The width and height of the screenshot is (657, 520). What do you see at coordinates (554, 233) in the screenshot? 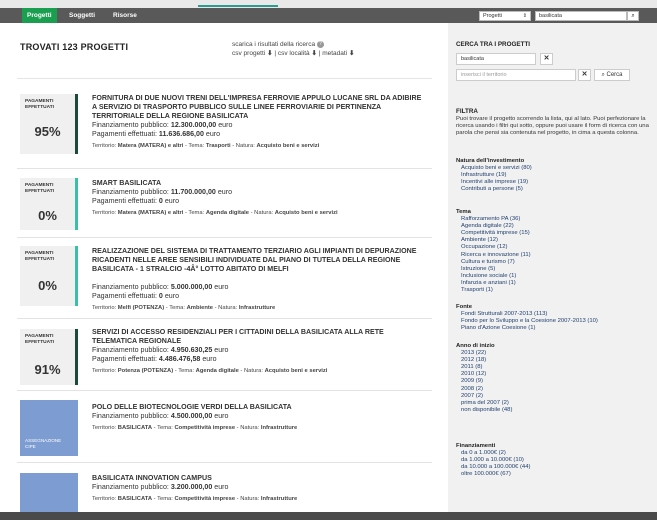
I see `filter-option: Competitività imprese (15)` at bounding box center [554, 233].